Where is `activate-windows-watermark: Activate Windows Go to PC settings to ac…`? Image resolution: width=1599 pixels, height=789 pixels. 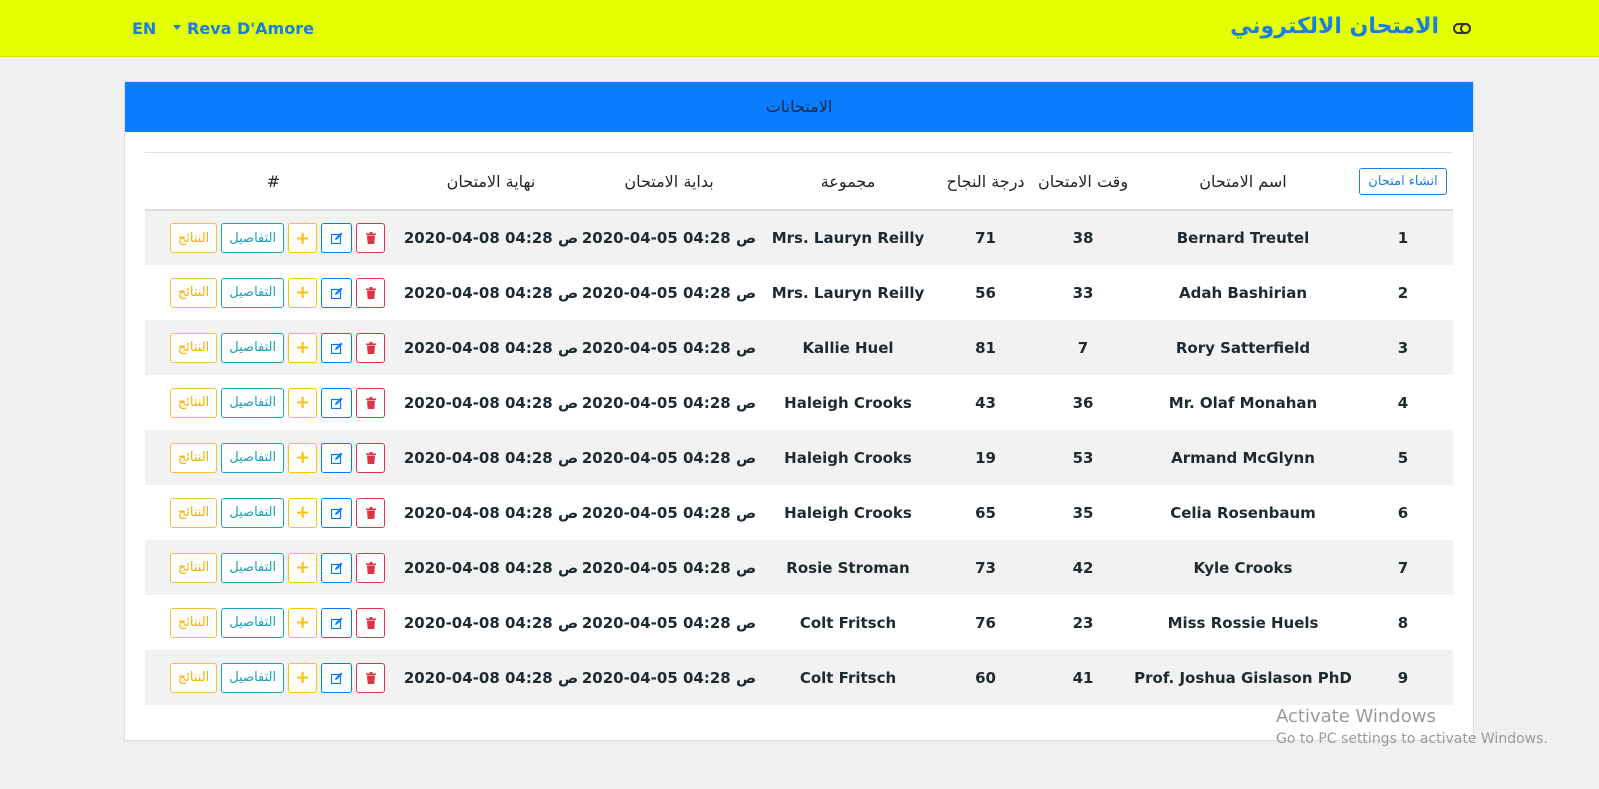
activate-windows-watermark: Activate Windows Go to PC settings to ac… is located at coordinates (1412, 726).